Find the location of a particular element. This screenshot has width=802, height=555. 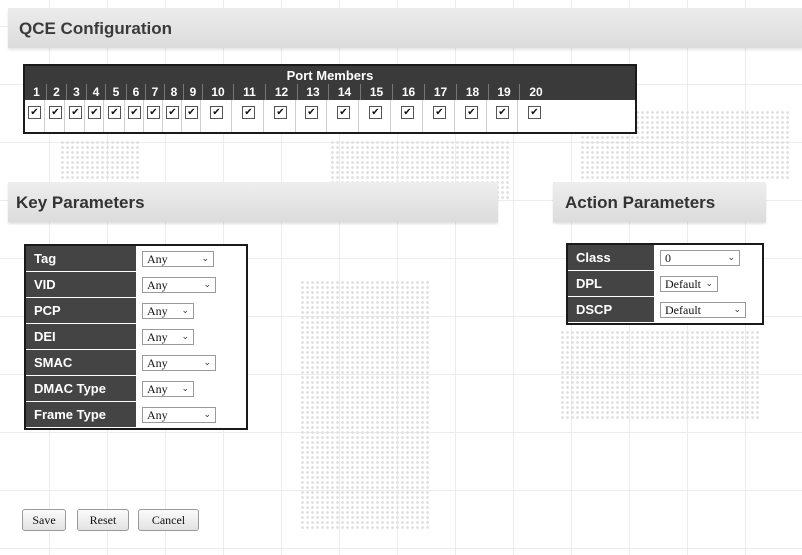

port-checkbox-16: ✔ is located at coordinates (407, 112).